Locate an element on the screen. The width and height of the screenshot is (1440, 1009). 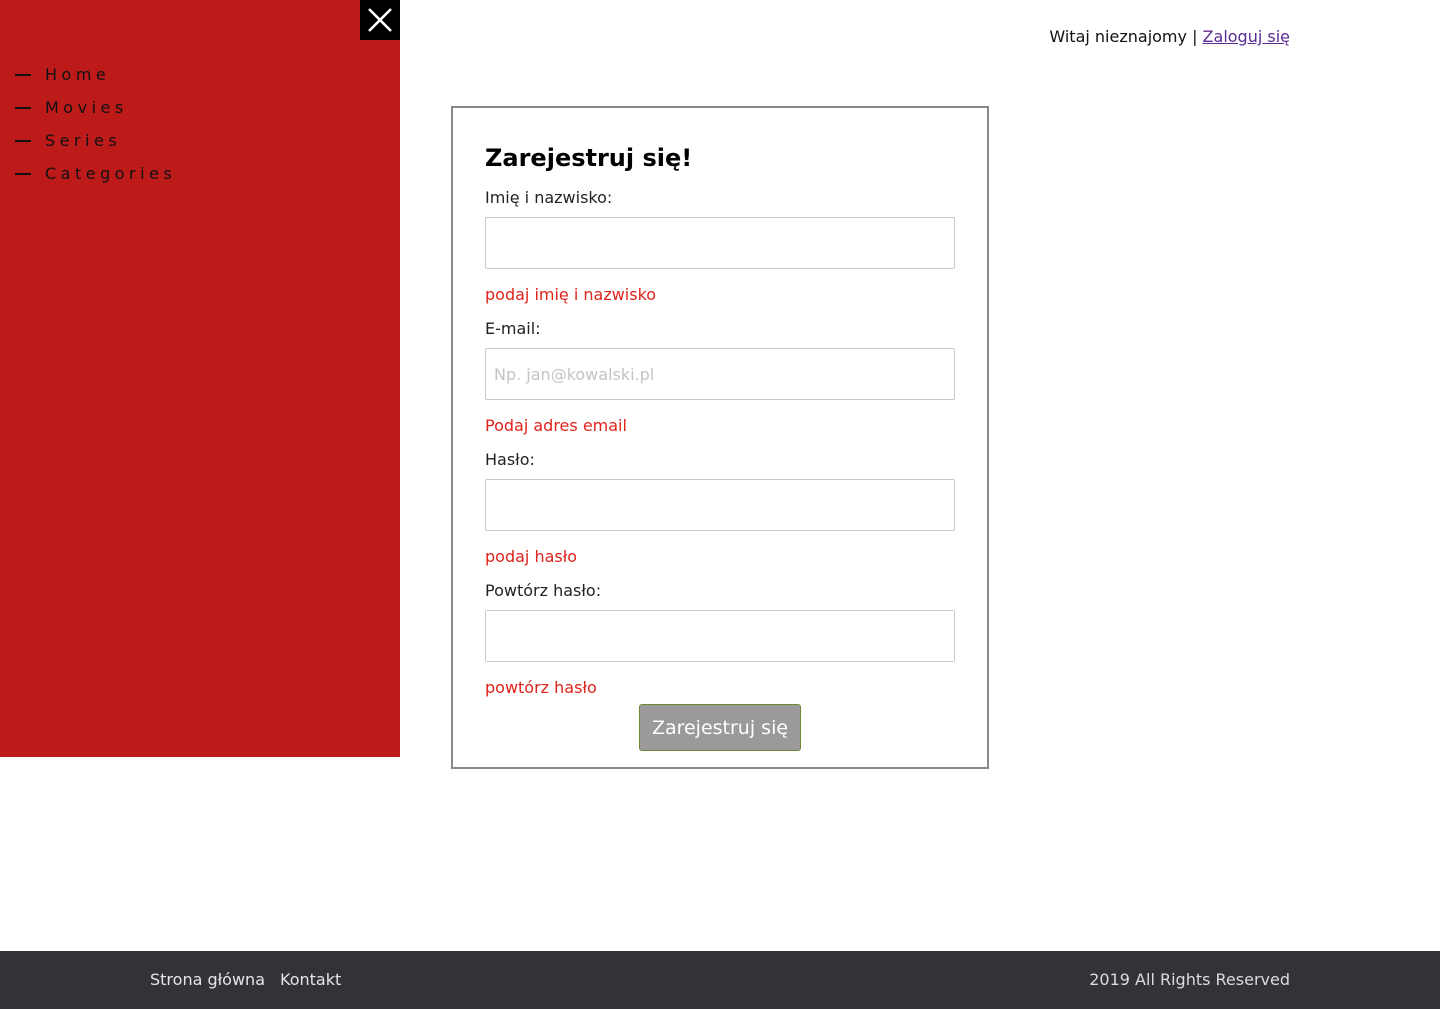
user-greeting: Witaj nieznajomy | Zaloguj się is located at coordinates (1169, 36).